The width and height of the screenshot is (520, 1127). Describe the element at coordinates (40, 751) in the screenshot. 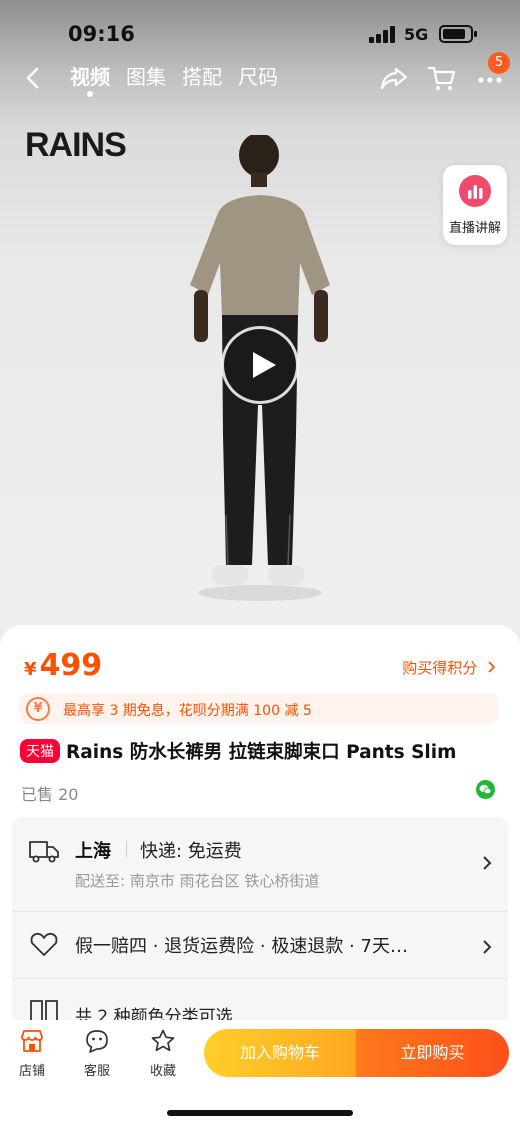

I see `tmall-badge: 天猫` at that location.